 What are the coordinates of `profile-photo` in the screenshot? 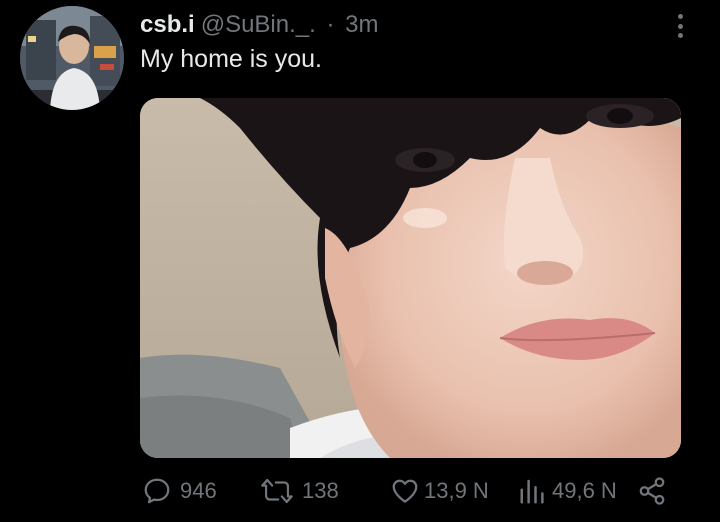 It's located at (72, 58).